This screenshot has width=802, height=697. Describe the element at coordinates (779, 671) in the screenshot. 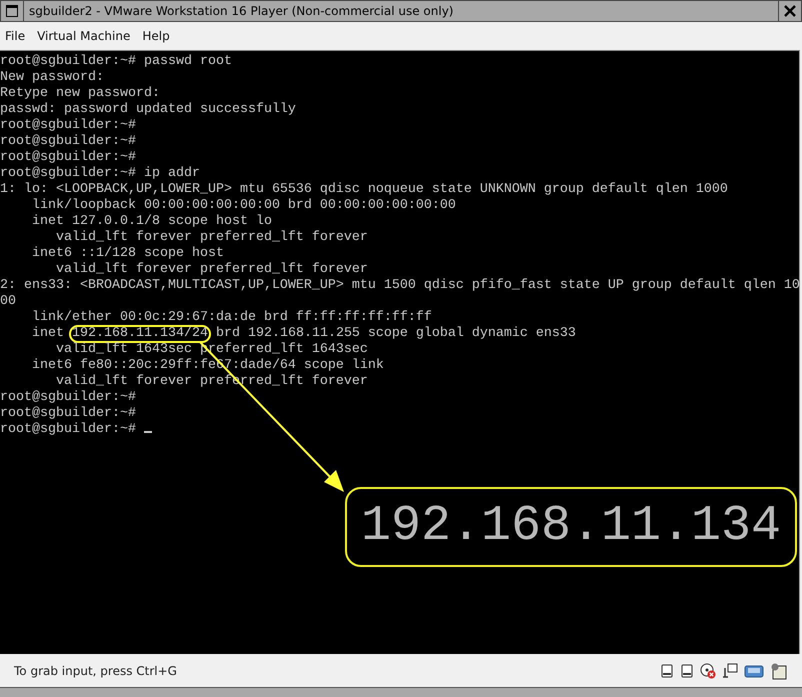

I see `display-icon` at that location.